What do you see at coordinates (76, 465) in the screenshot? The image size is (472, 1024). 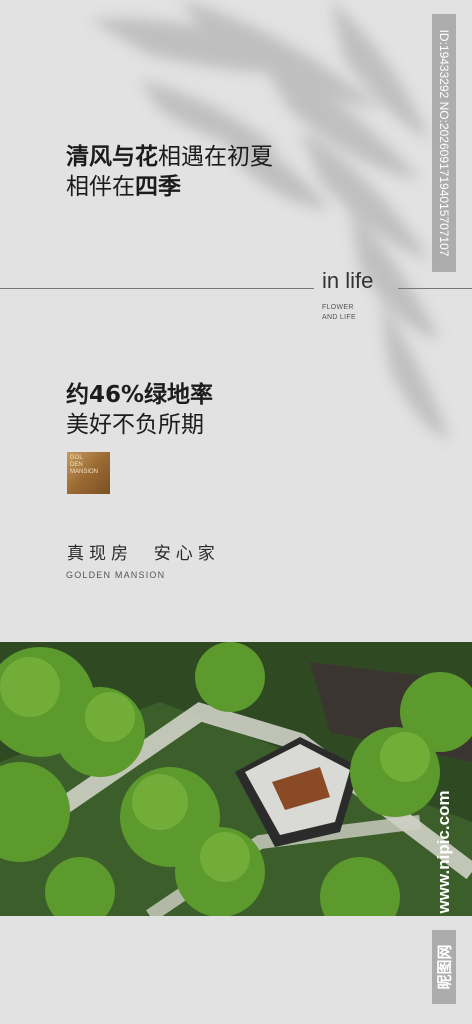 I see `logo-line2: DEN` at bounding box center [76, 465].